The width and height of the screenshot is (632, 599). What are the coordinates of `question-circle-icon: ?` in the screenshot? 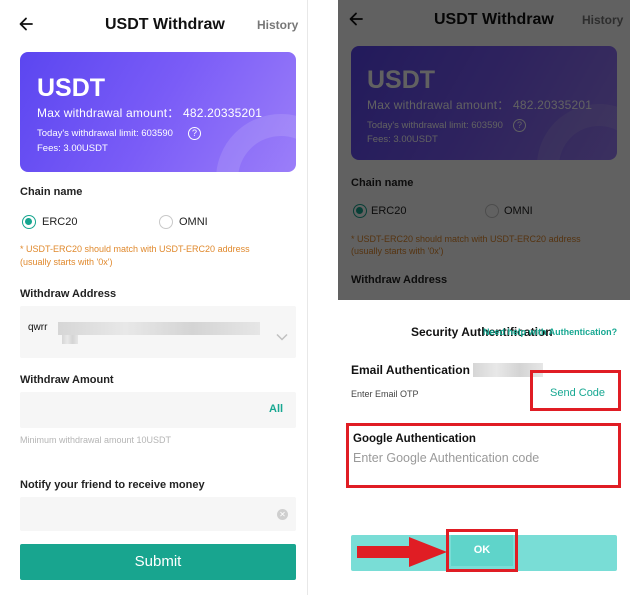 It's located at (194, 133).